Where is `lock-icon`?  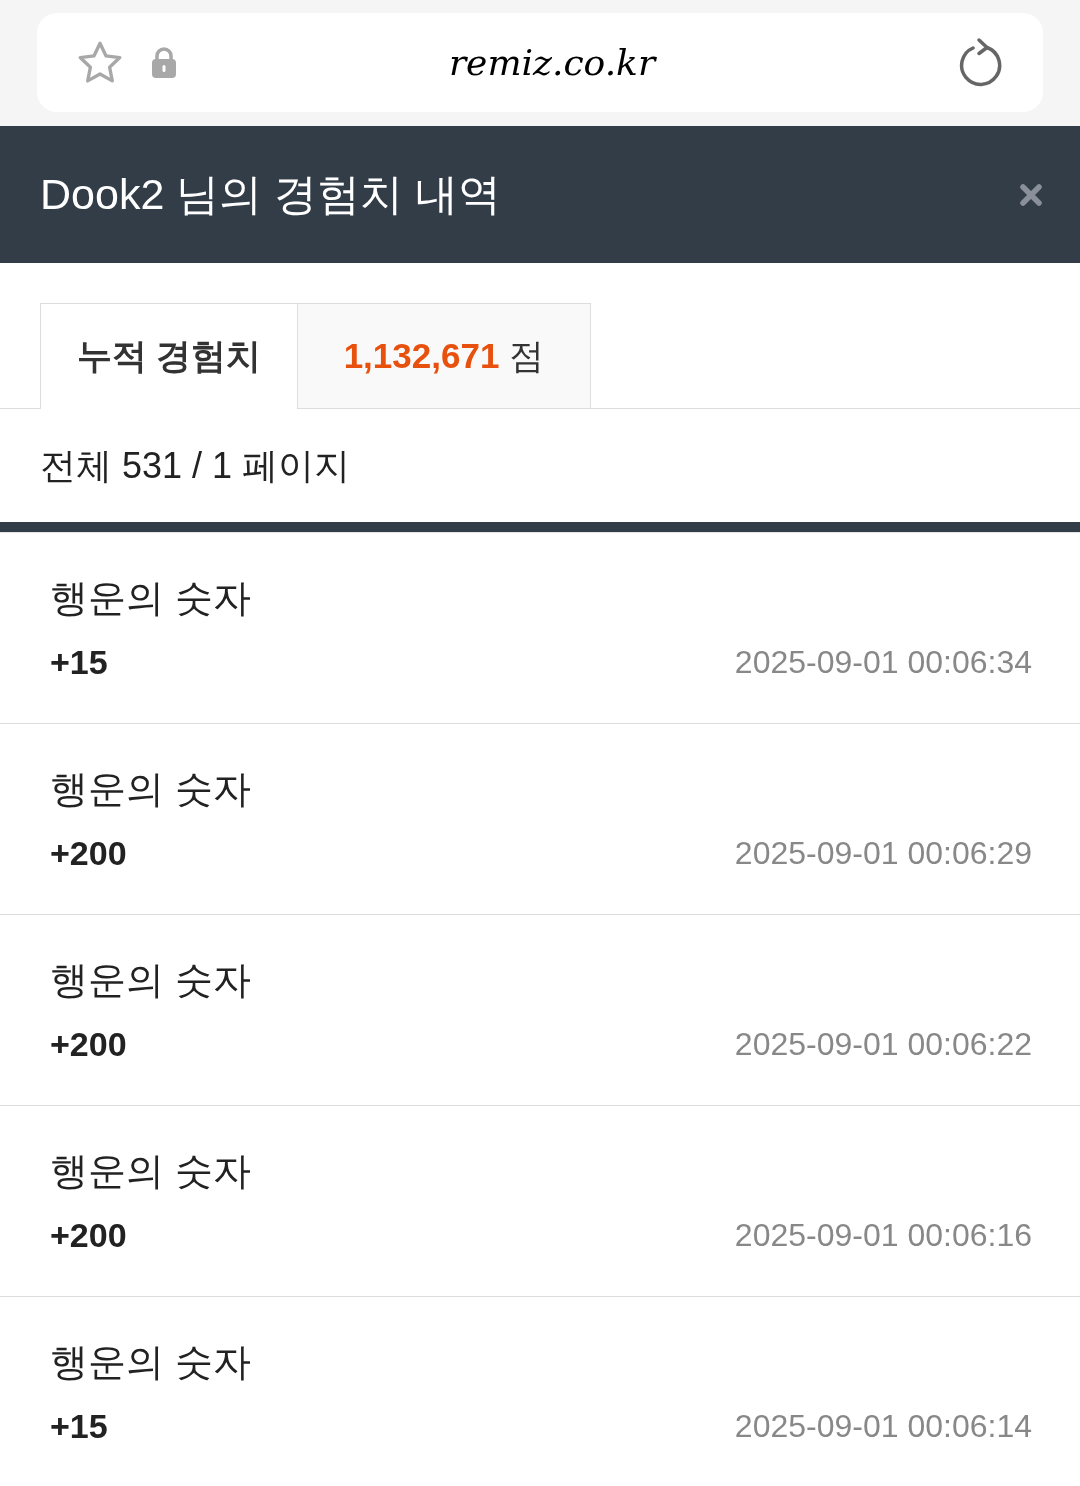
lock-icon is located at coordinates (164, 62).